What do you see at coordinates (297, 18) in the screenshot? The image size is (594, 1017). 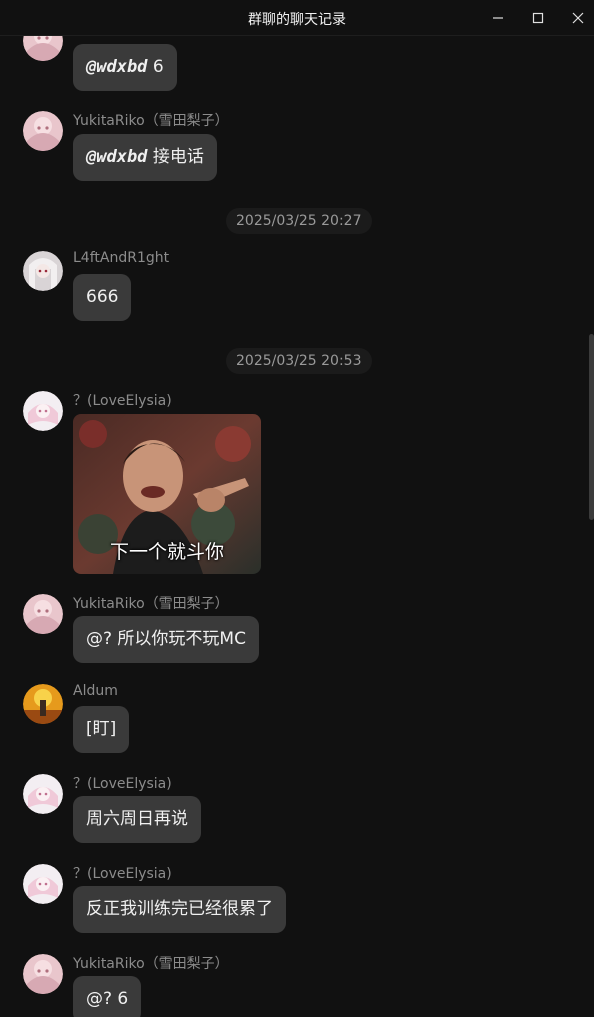 I see `title-bar: 群聊的聊天记录` at bounding box center [297, 18].